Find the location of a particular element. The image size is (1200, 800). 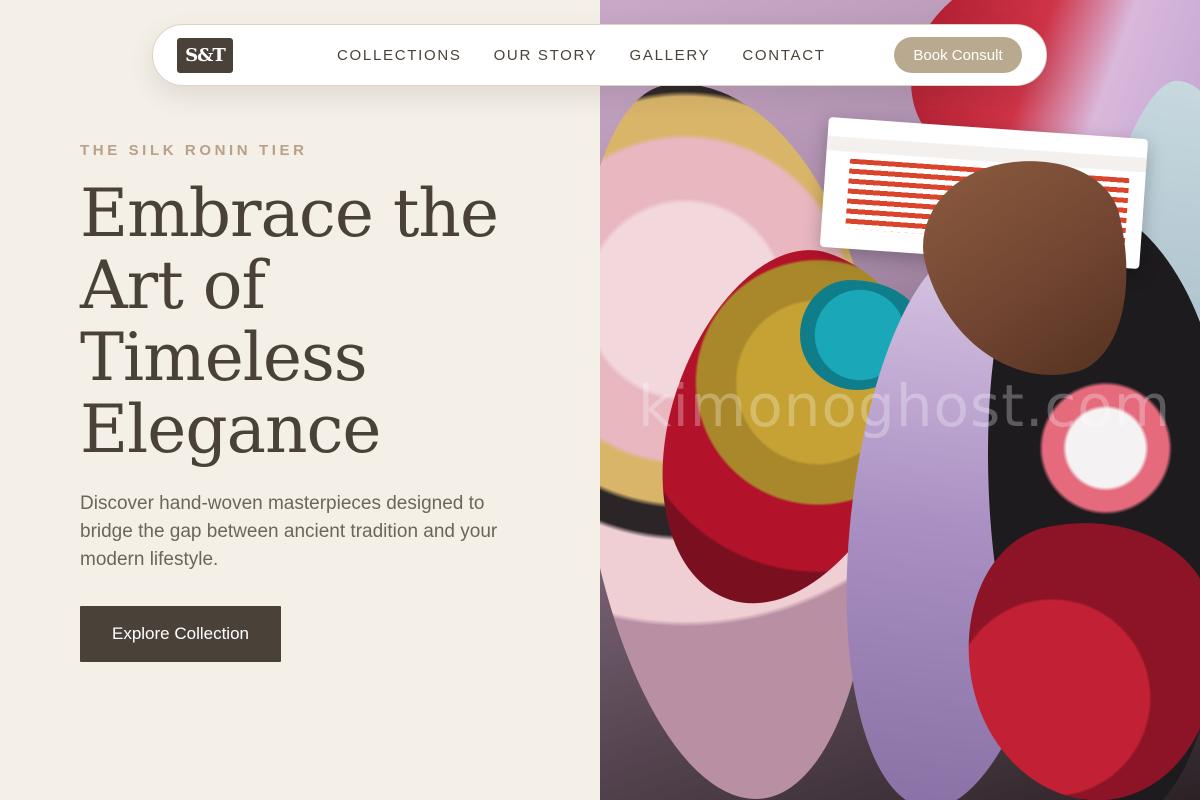

watermark-text: kimonoghost.com is located at coordinates (905, 406).